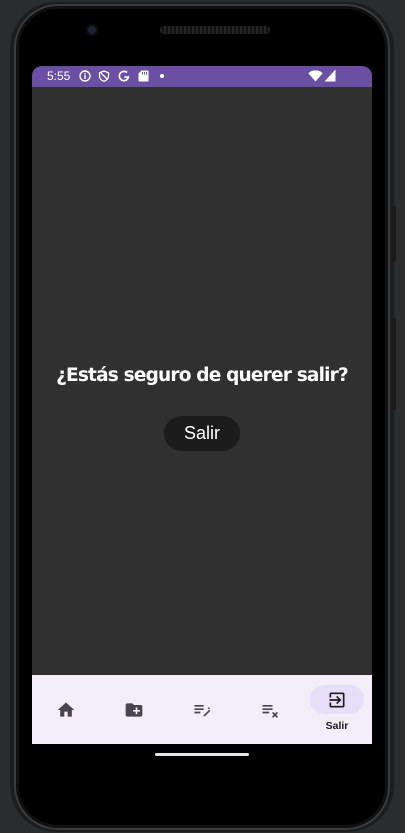 This screenshot has height=833, width=405. What do you see at coordinates (104, 76) in the screenshot?
I see `shield-icon` at bounding box center [104, 76].